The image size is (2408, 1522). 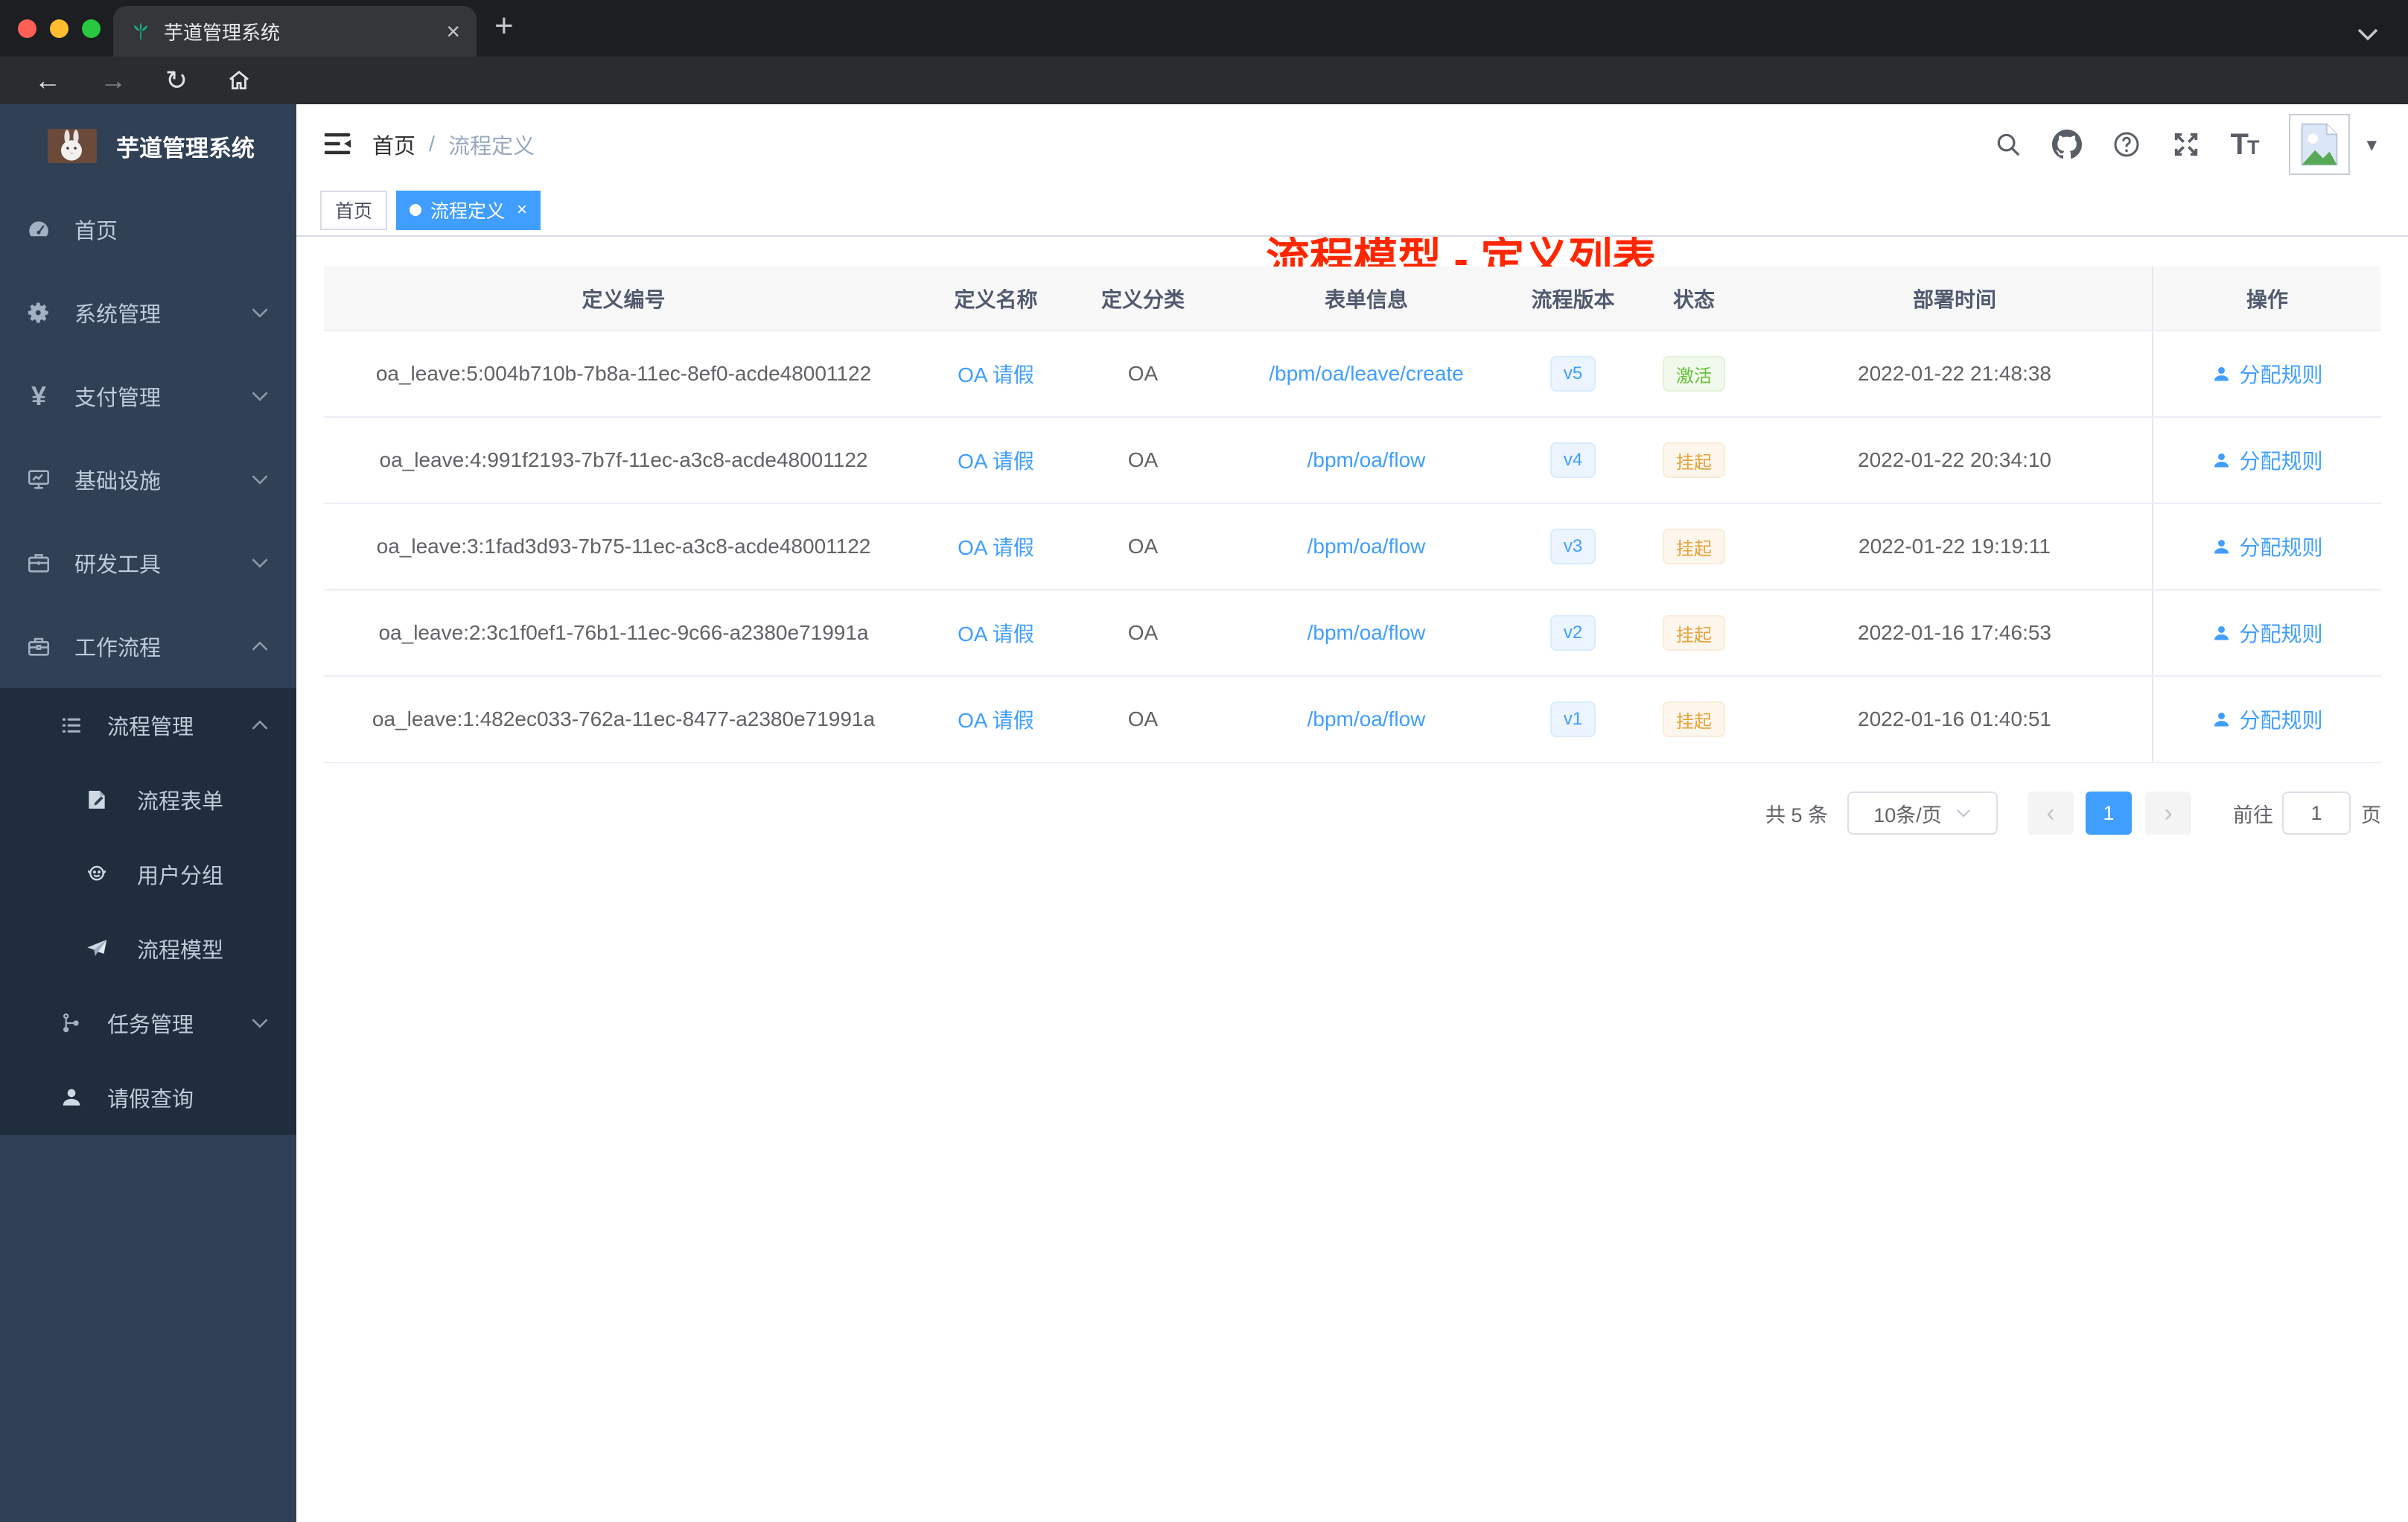 What do you see at coordinates (96, 949) in the screenshot?
I see `paper-plane-icon` at bounding box center [96, 949].